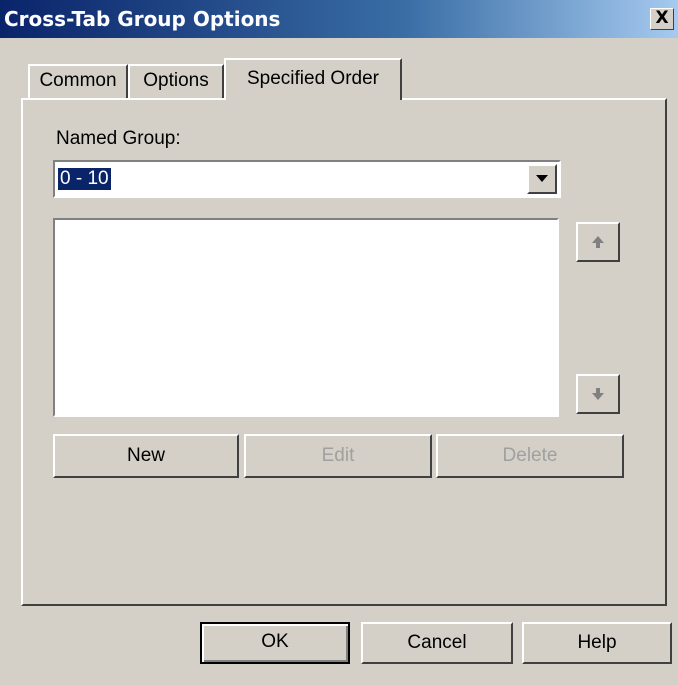 The image size is (678, 685). What do you see at coordinates (339, 19) in the screenshot?
I see `title-bar: Cross-Tab Group Options X` at bounding box center [339, 19].